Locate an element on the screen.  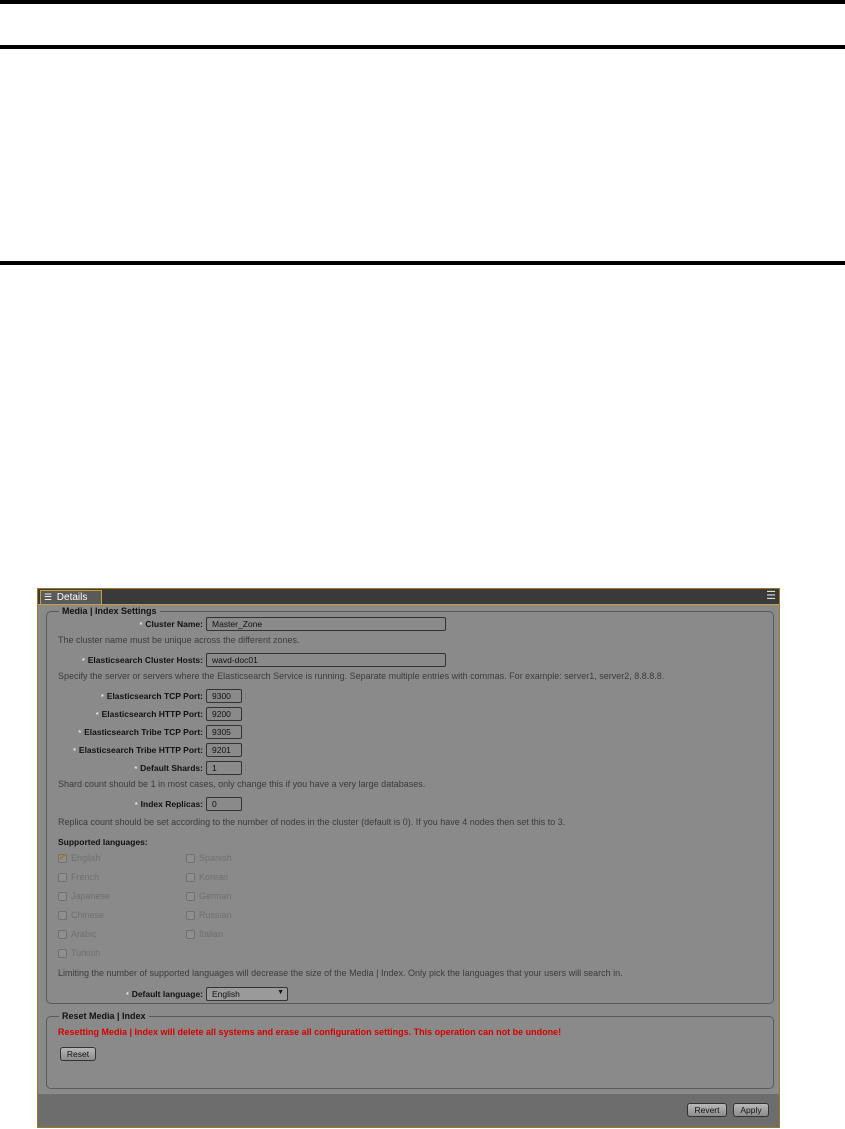
tcp-port-label: * Elasticsearch TCP Port: is located at coordinates (152, 696).